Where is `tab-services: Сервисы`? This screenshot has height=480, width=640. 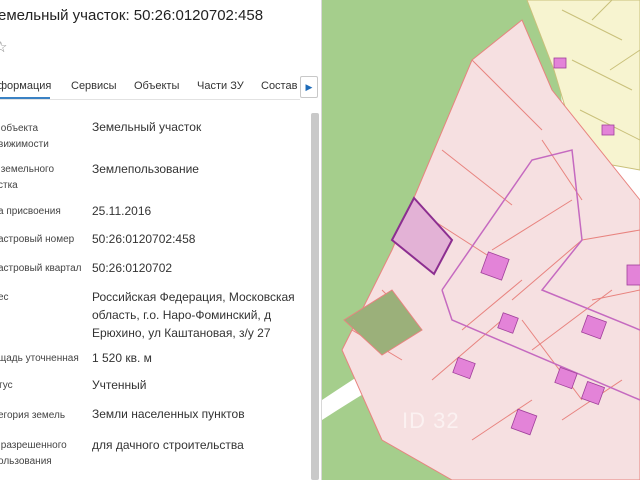 tab-services: Сервисы is located at coordinates (94, 86).